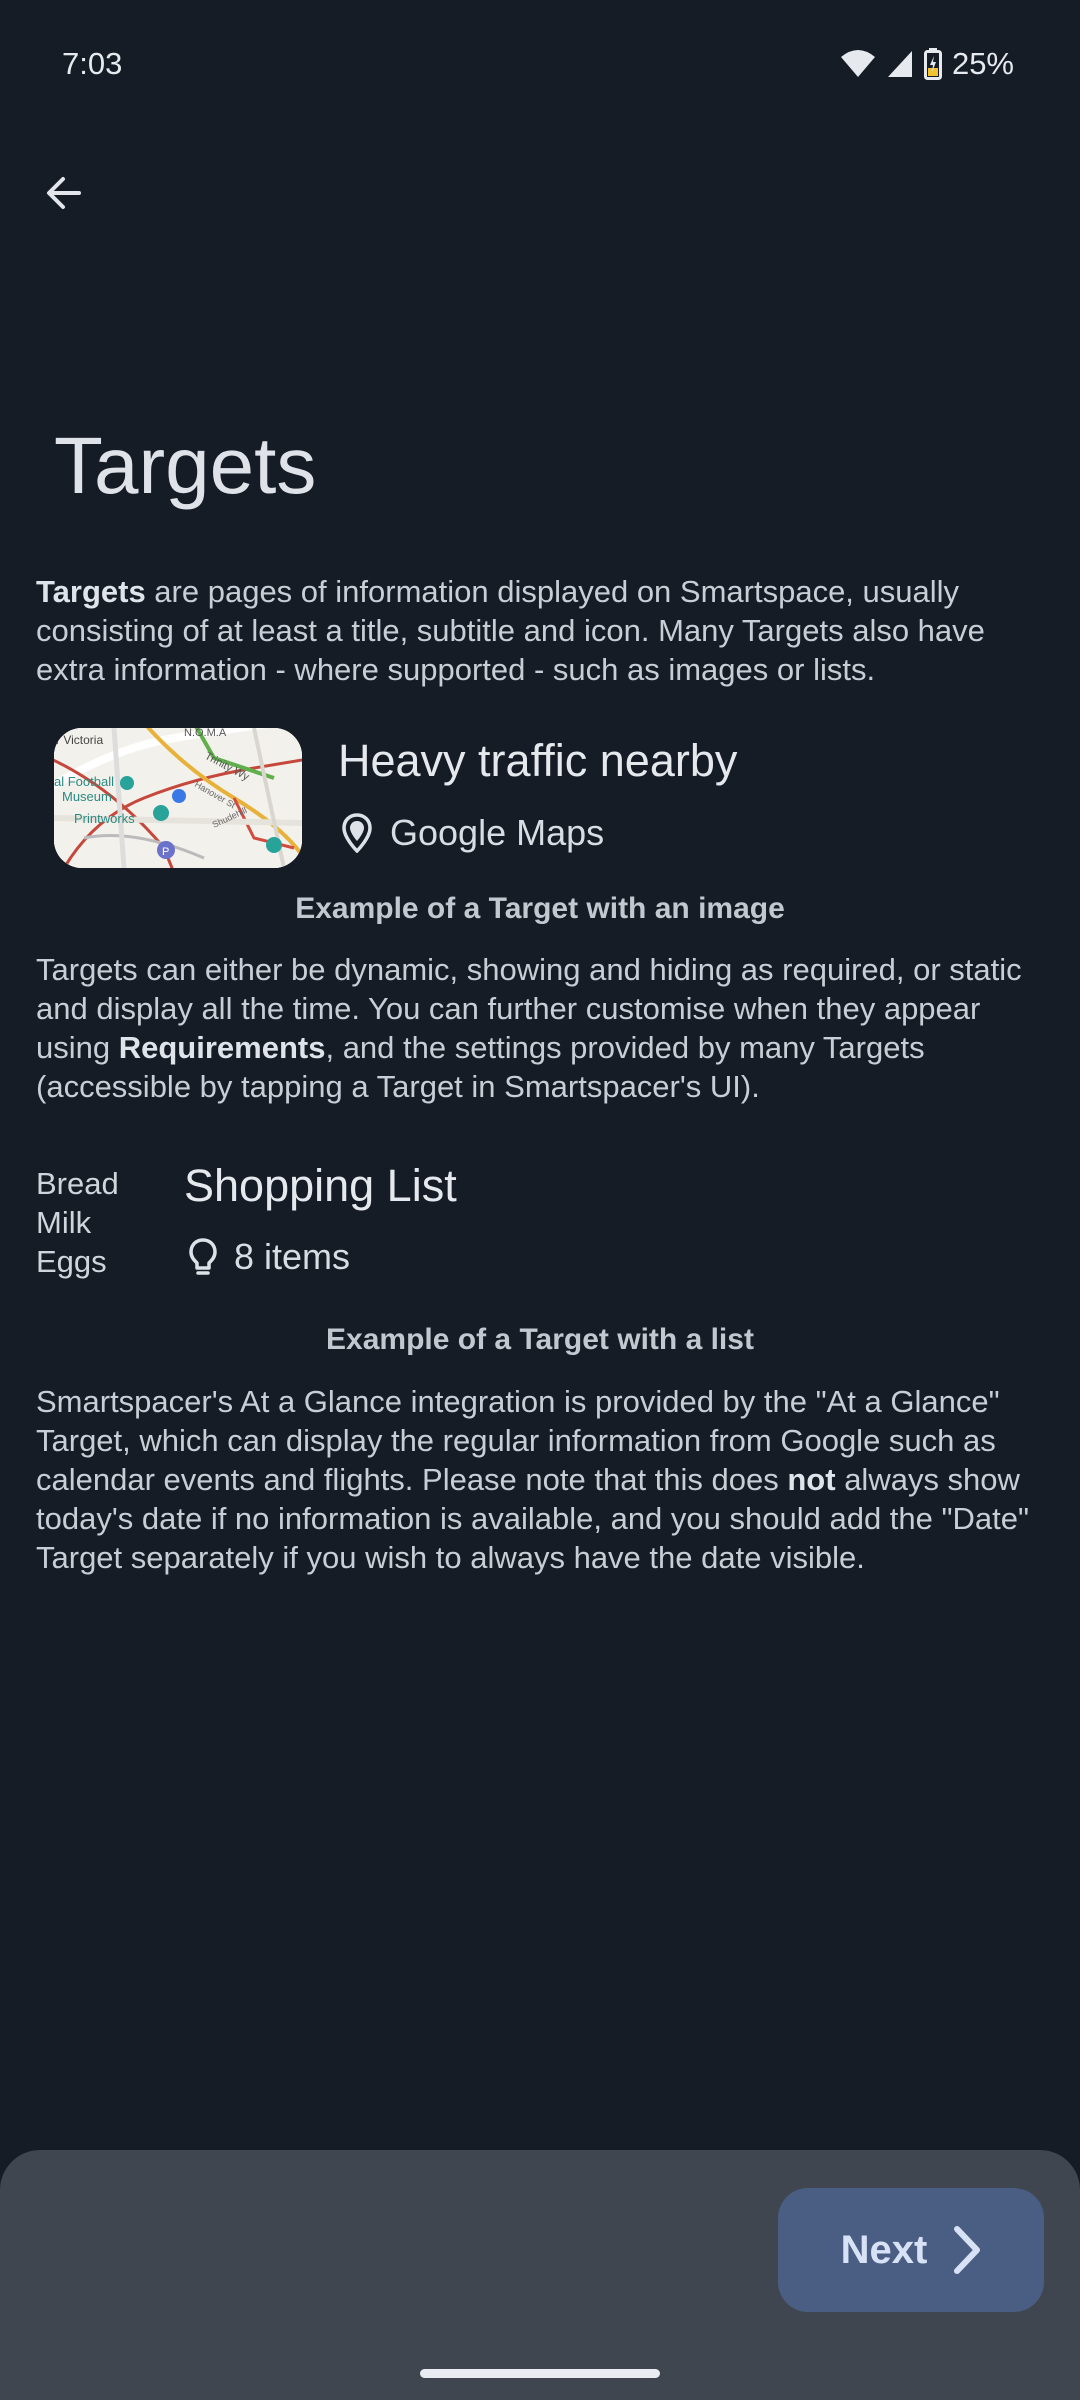 This screenshot has height=2400, width=1080. I want to click on arrow-back-icon, so click(64, 193).